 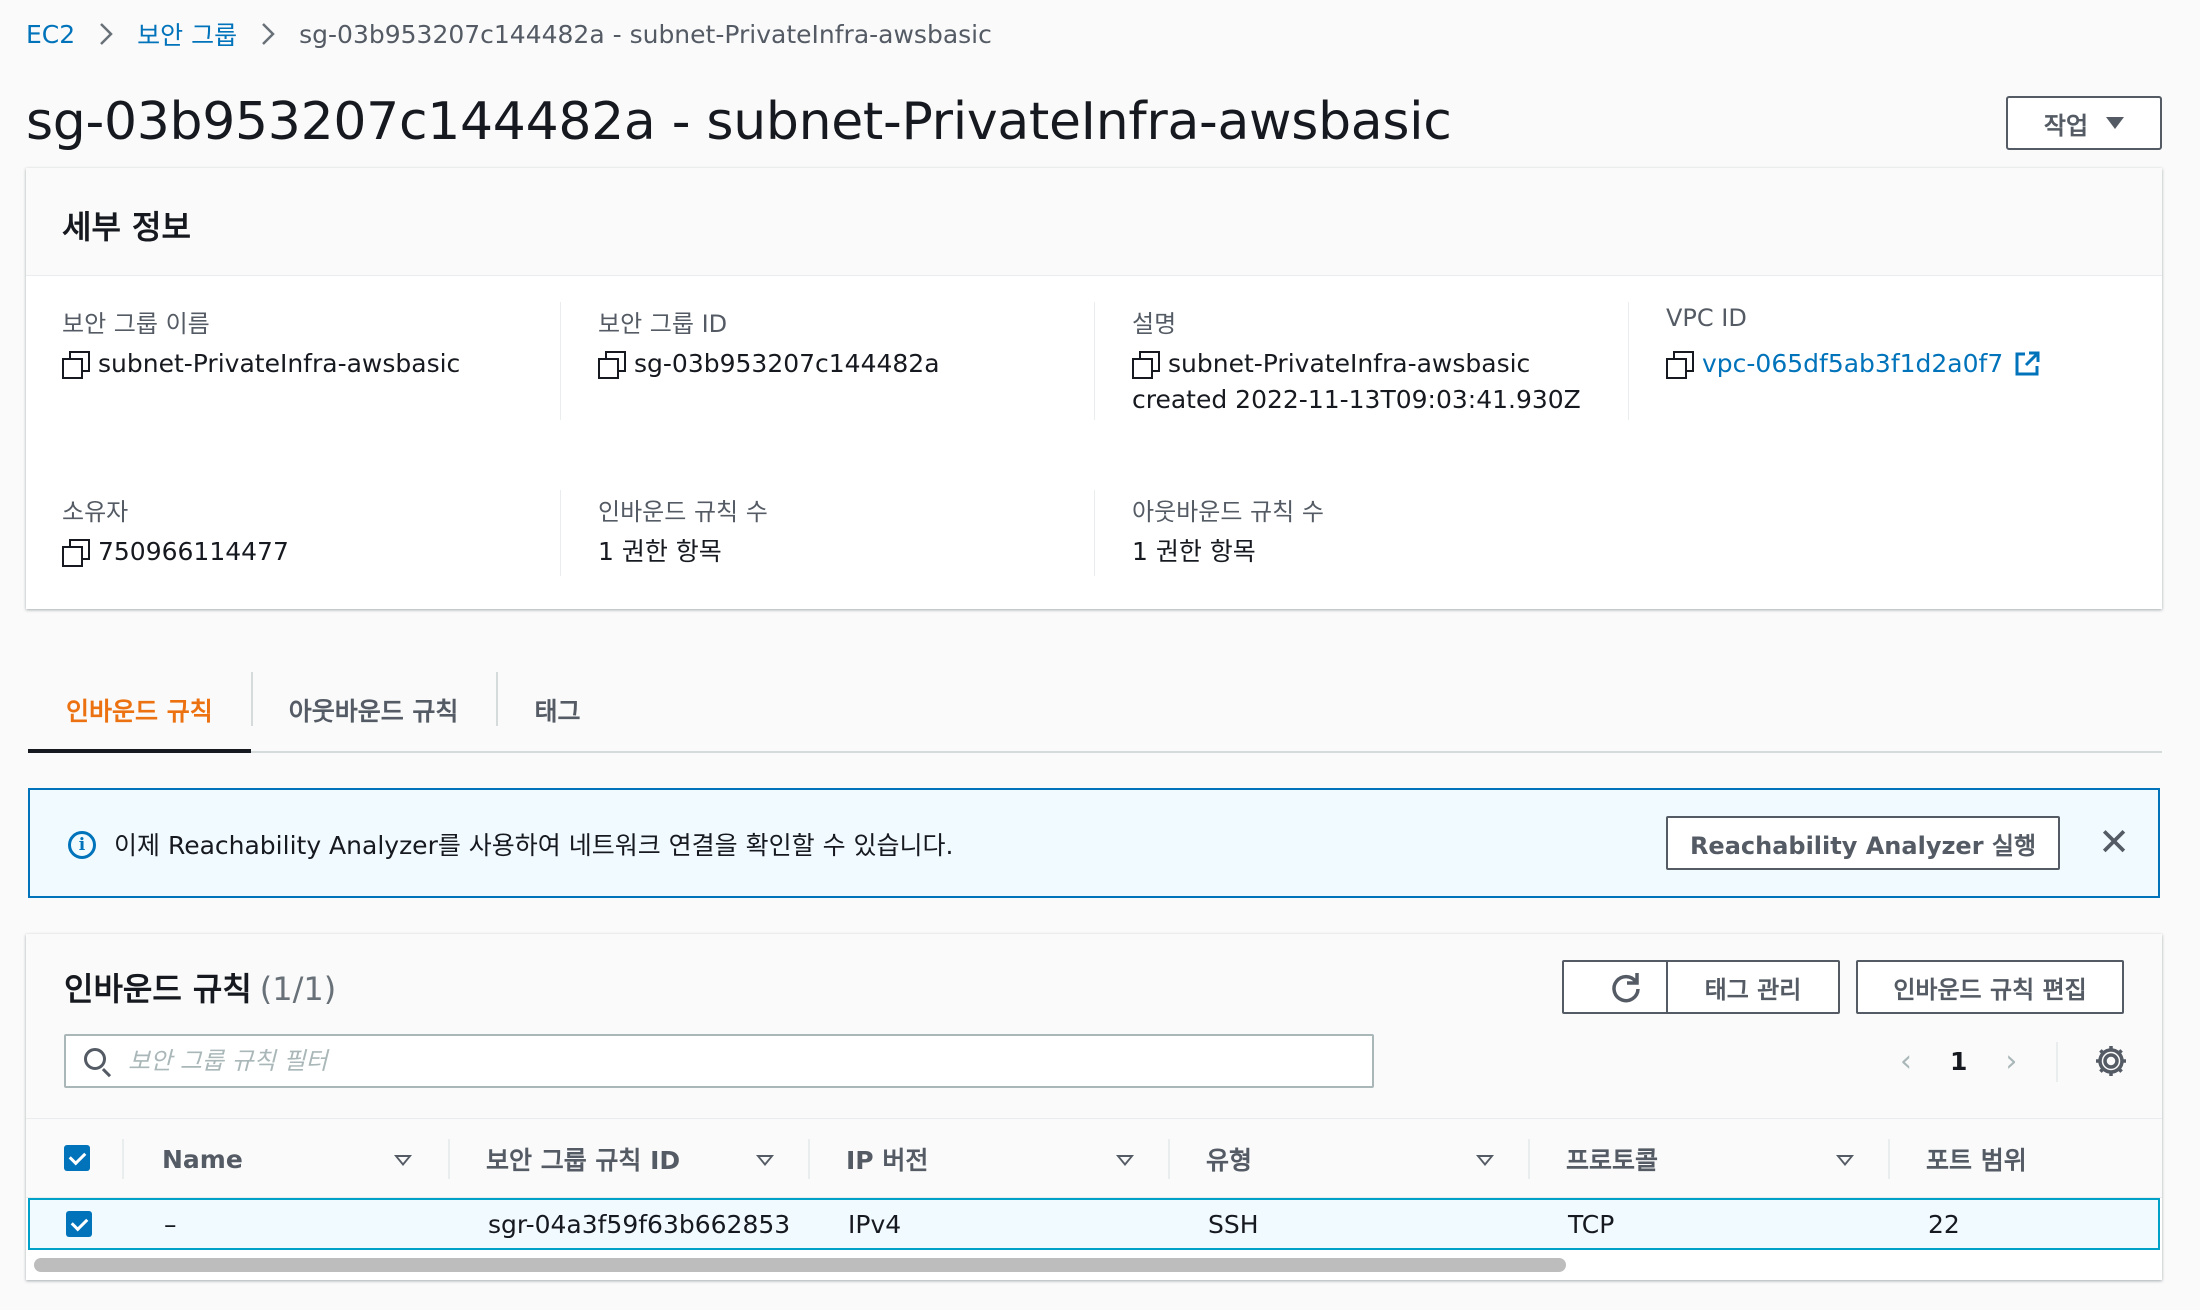 I want to click on owner-label: 소유자, so click(x=95, y=512).